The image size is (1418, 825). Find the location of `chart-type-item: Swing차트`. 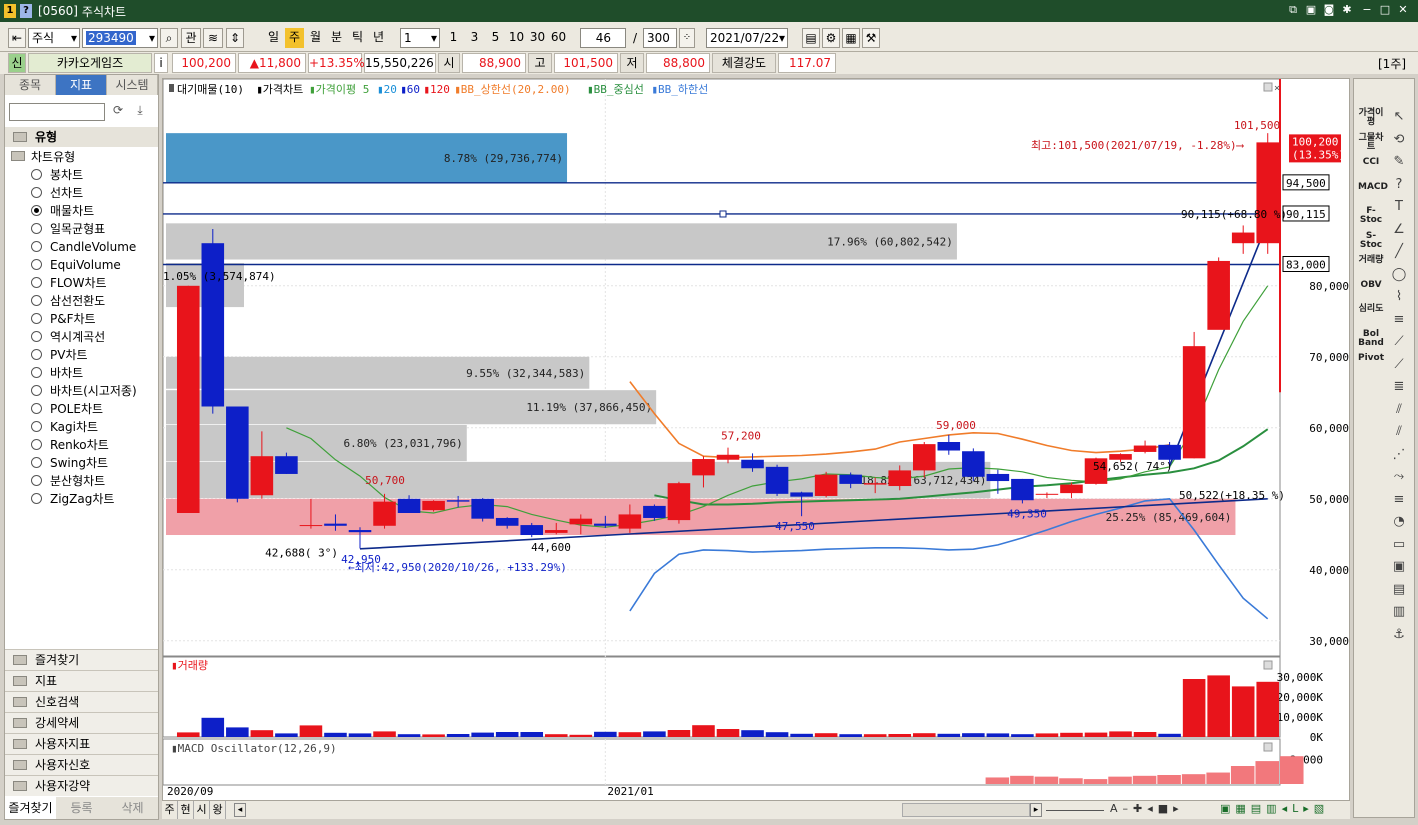

chart-type-item: Swing차트 is located at coordinates (69, 463).